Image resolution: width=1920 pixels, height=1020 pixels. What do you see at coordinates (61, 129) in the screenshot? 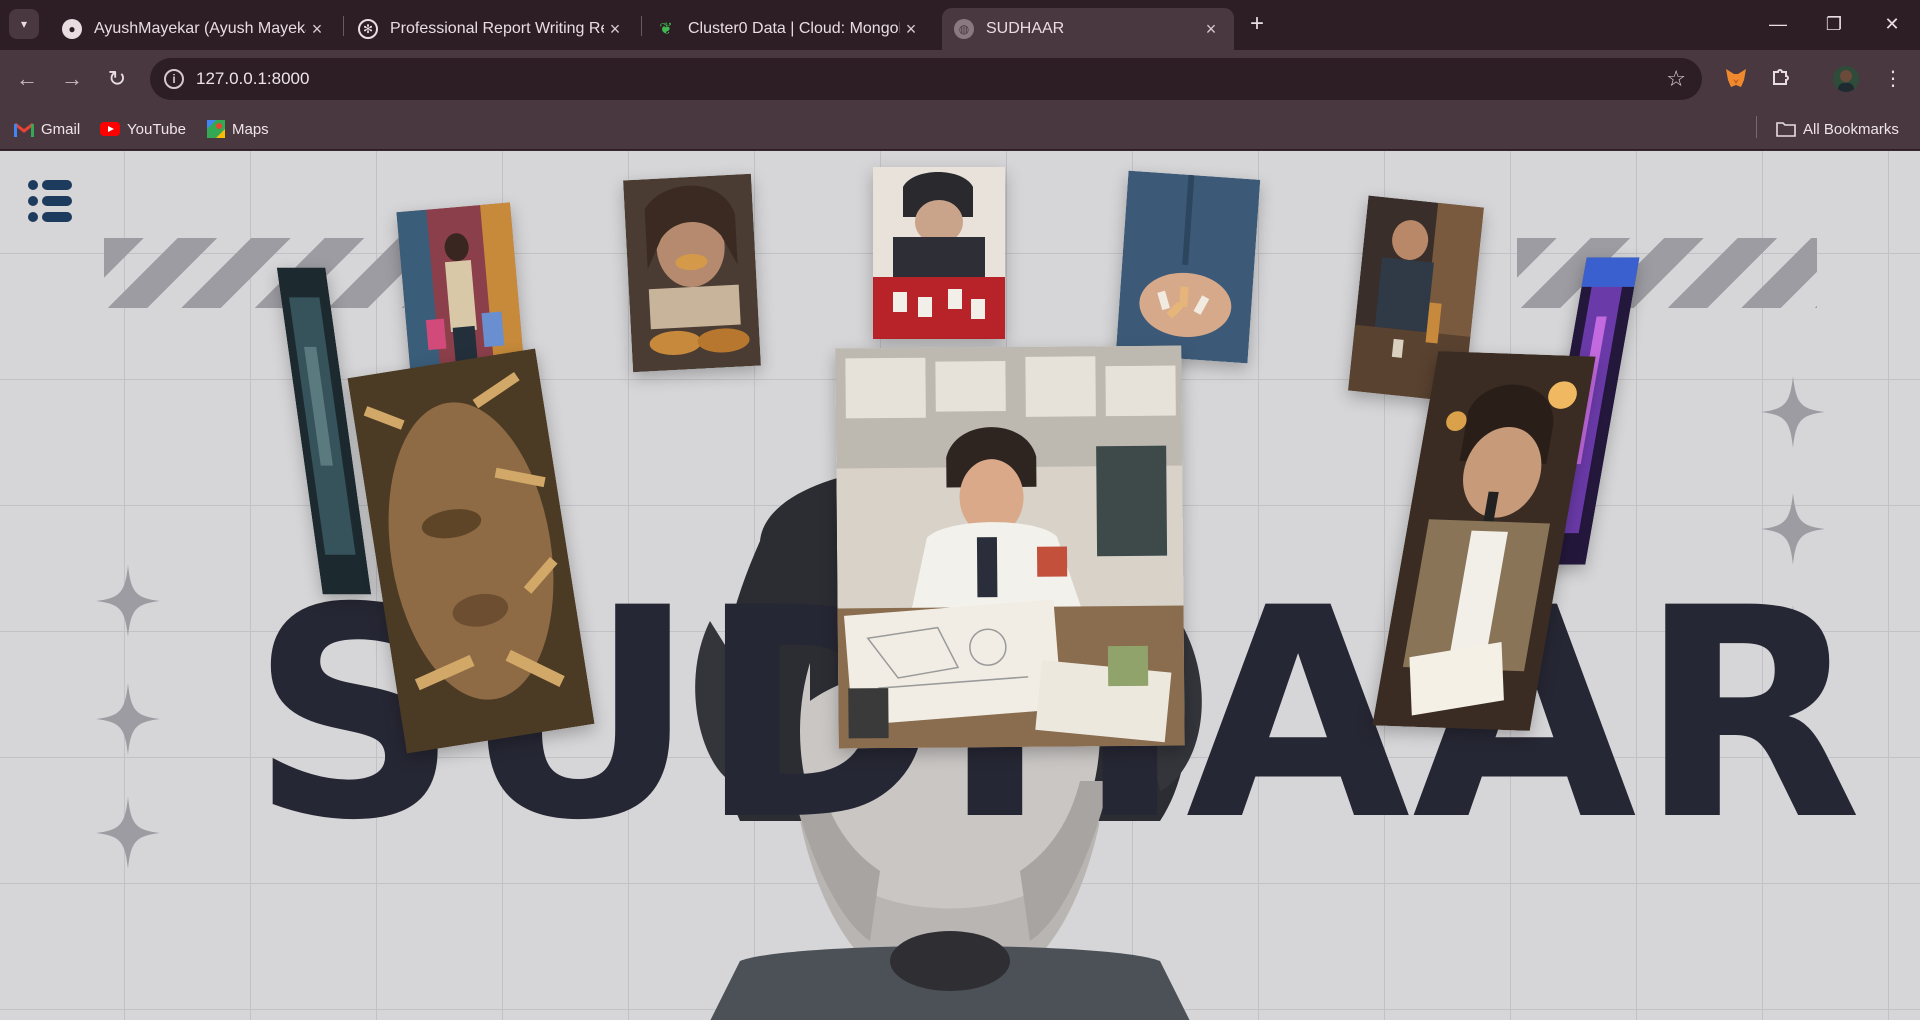
I see `bookmark-label: Gmail` at bounding box center [61, 129].